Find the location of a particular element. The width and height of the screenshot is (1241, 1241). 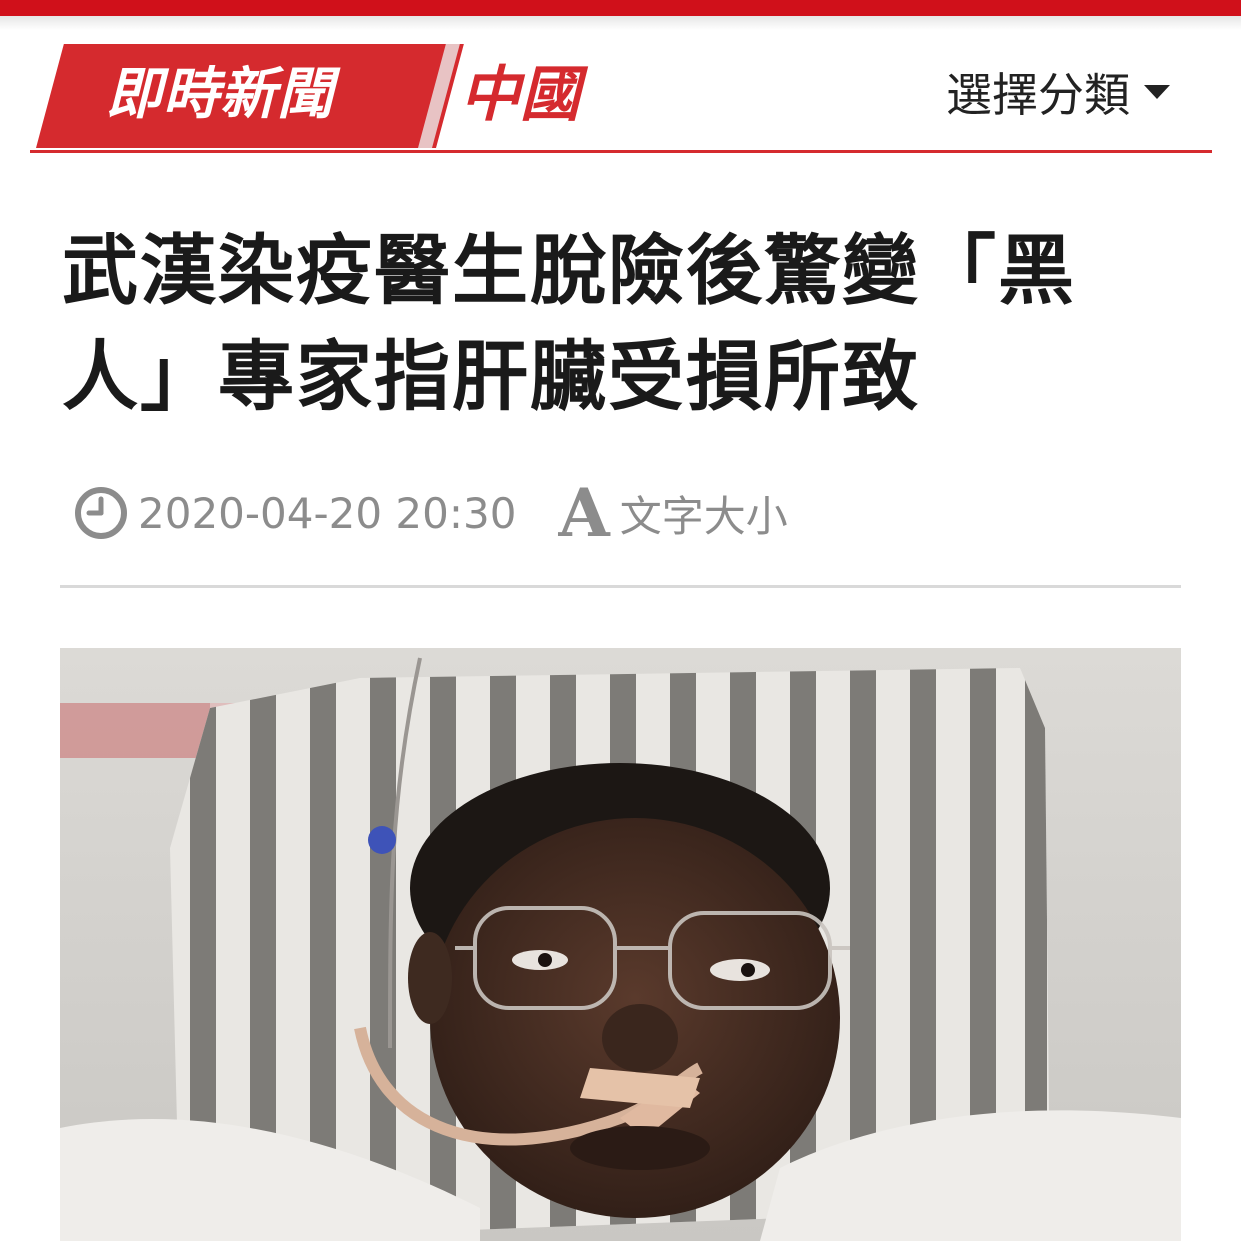

publish-date: 2020-04-20 20:30 is located at coordinates (327, 513).